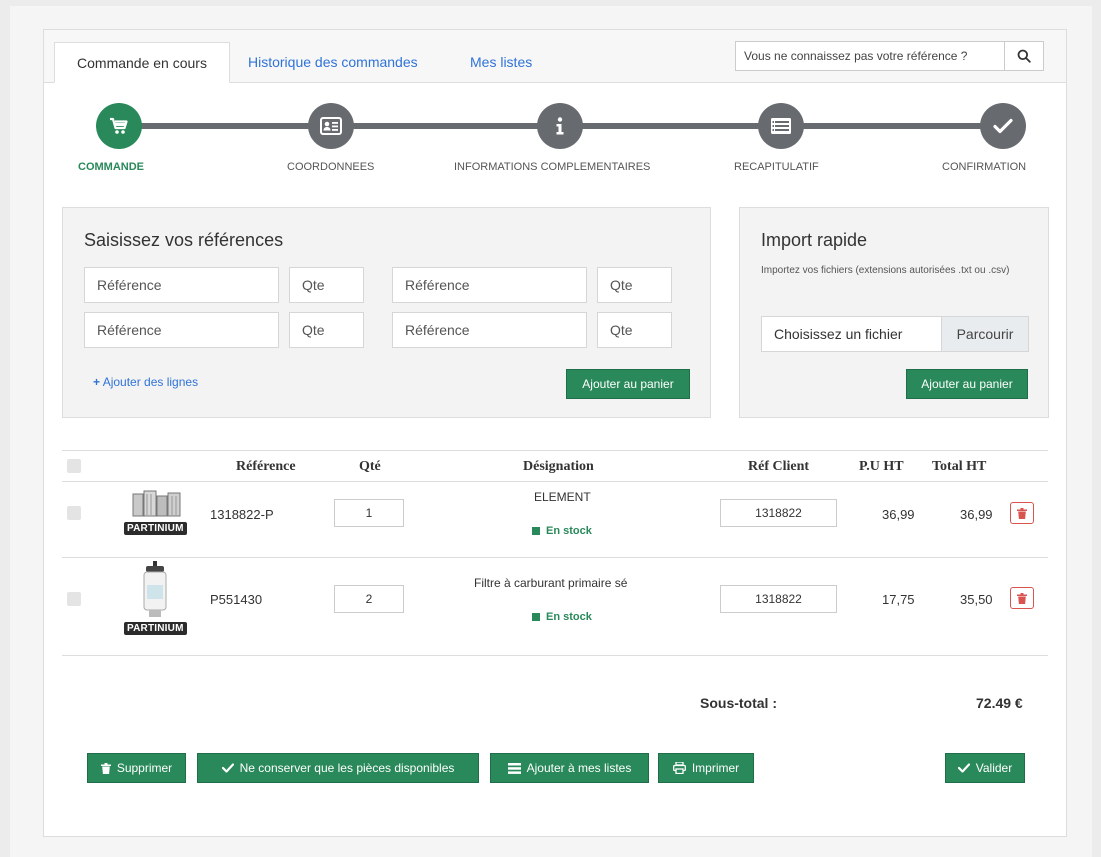 This screenshot has width=1101, height=857. Describe the element at coordinates (984, 167) in the screenshot. I see `step-label-confirmation: CONFIRMATION` at that location.